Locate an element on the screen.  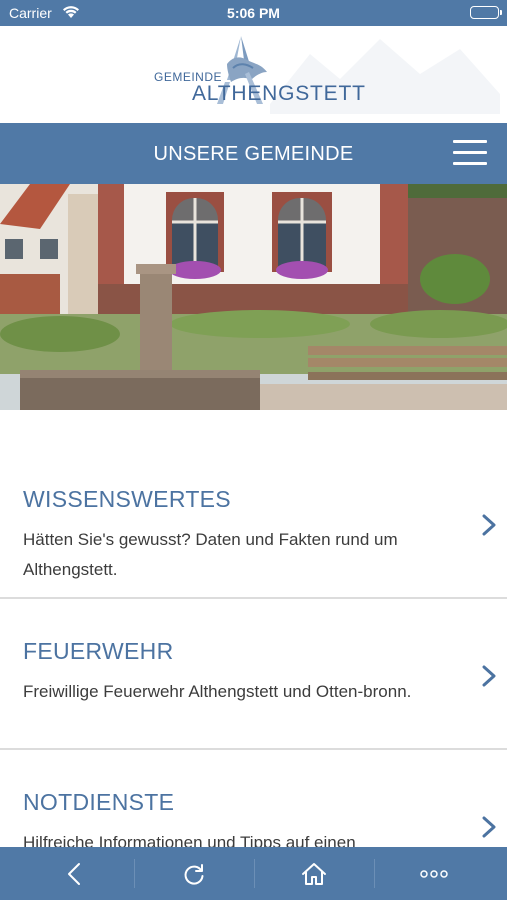
list-item-title: NOTDIENSTE is located at coordinates (99, 802).